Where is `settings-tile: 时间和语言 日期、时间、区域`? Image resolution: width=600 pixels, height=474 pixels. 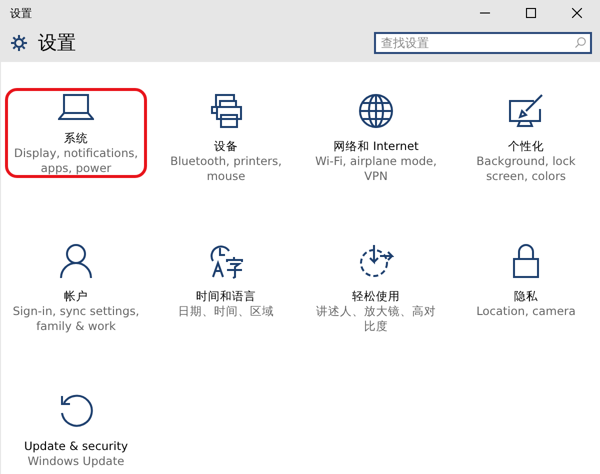
settings-tile: 时间和语言 日期、时间、区域 is located at coordinates (226, 283).